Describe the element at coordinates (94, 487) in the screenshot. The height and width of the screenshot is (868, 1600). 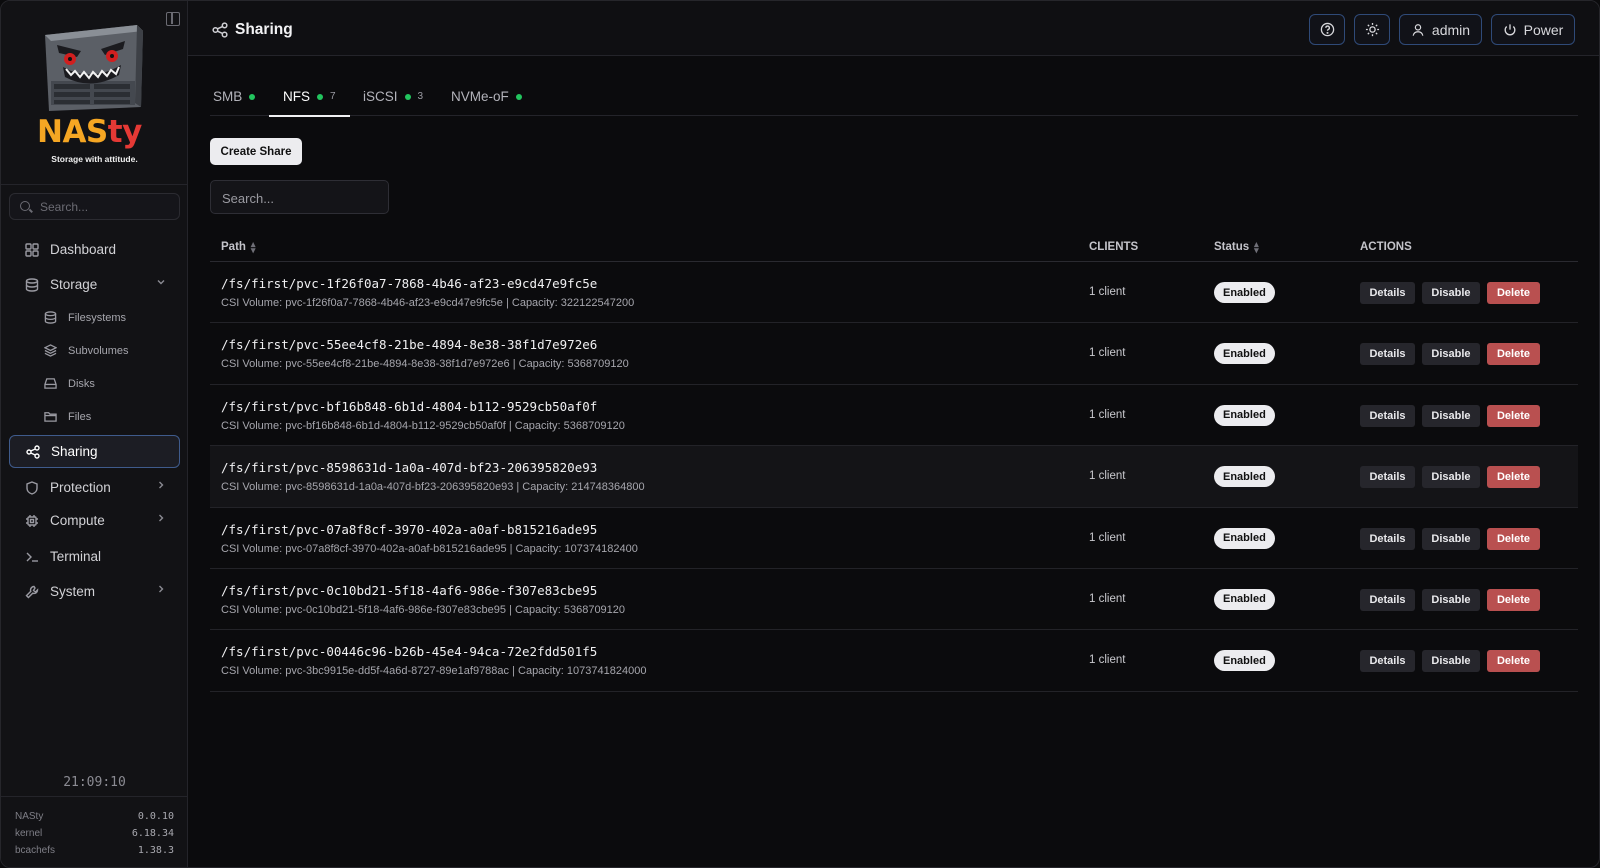
I see `sidebar-item-protection: Protection` at that location.